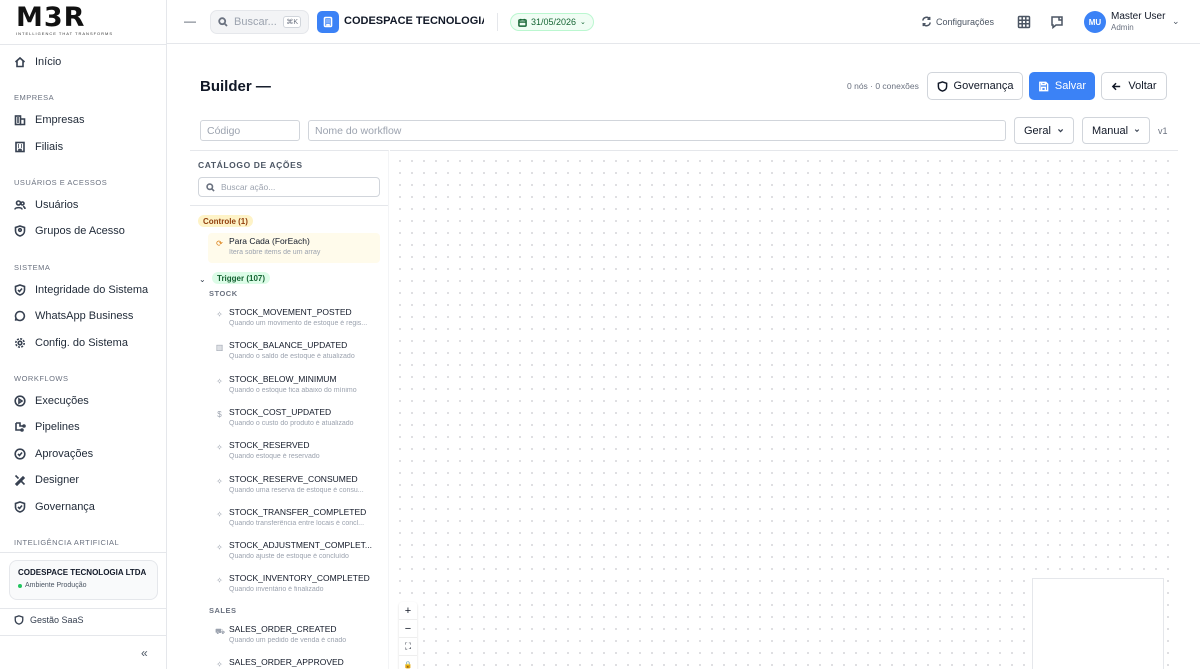 The height and width of the screenshot is (669, 1200). What do you see at coordinates (1044, 86) in the screenshot?
I see `save-icon` at bounding box center [1044, 86].